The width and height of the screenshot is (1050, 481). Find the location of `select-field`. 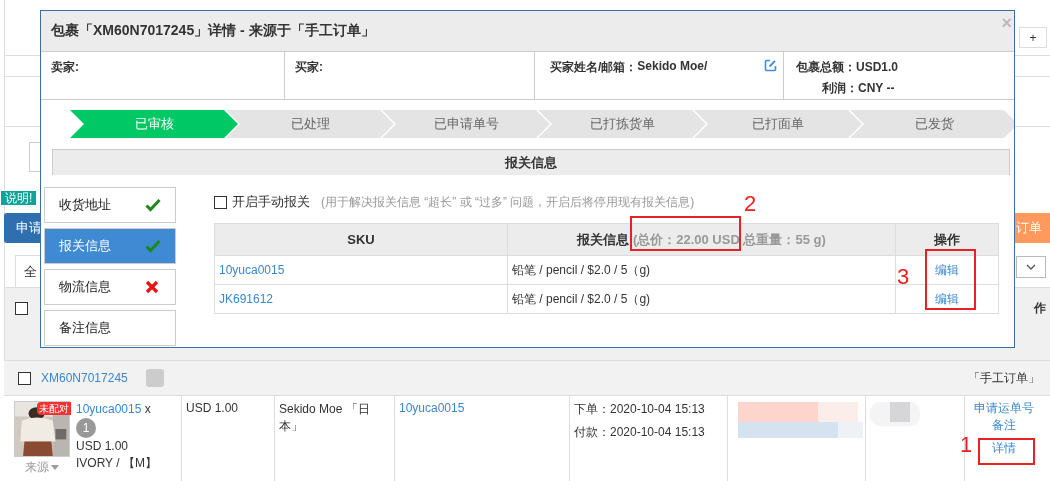

select-field is located at coordinates (1031, 267).